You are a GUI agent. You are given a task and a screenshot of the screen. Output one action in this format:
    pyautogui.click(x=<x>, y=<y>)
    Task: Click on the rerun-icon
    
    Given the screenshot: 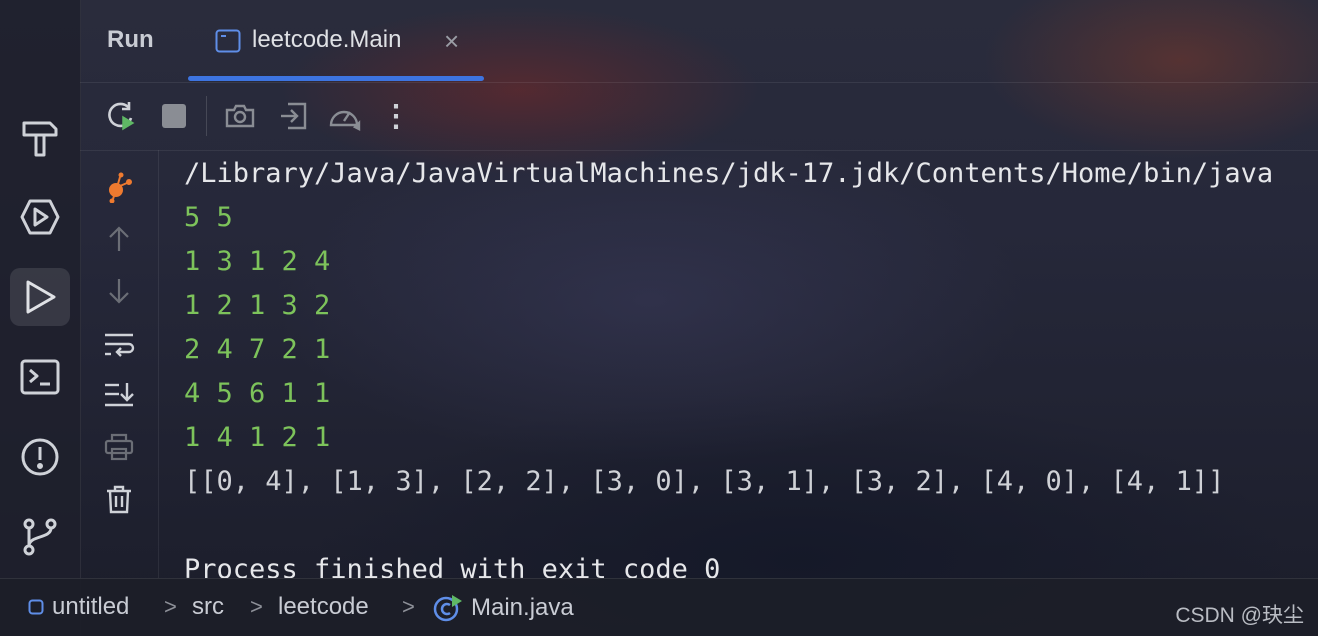 What is the action you would take?
    pyautogui.click(x=121, y=116)
    